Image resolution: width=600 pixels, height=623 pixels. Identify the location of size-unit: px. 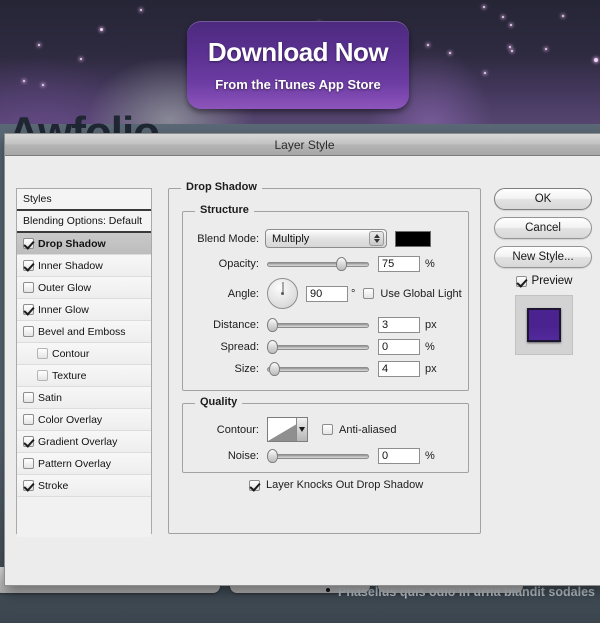
(431, 369).